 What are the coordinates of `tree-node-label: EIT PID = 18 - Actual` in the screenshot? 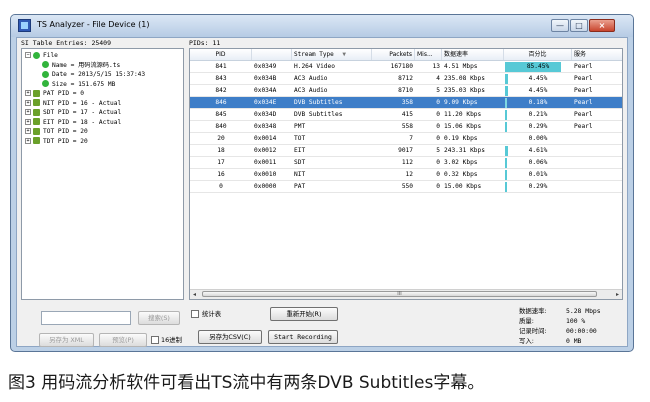 It's located at (82, 122).